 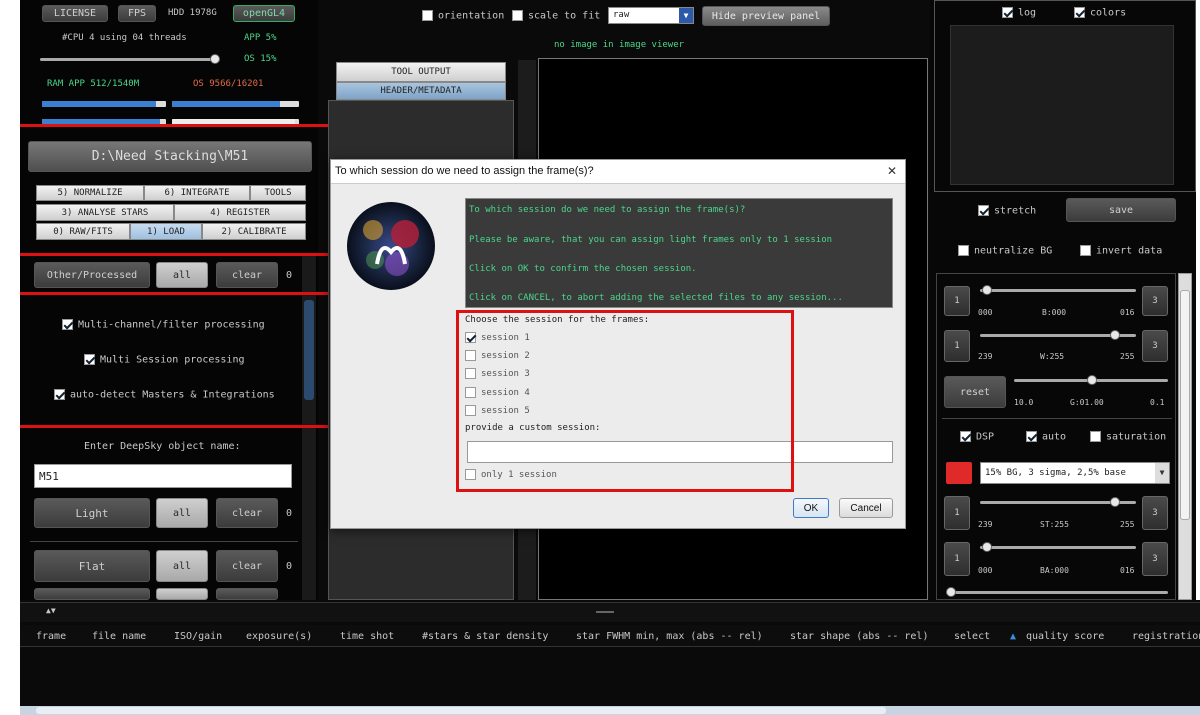 What do you see at coordinates (1058, 502) in the screenshot?
I see `stretch-slider` at bounding box center [1058, 502].